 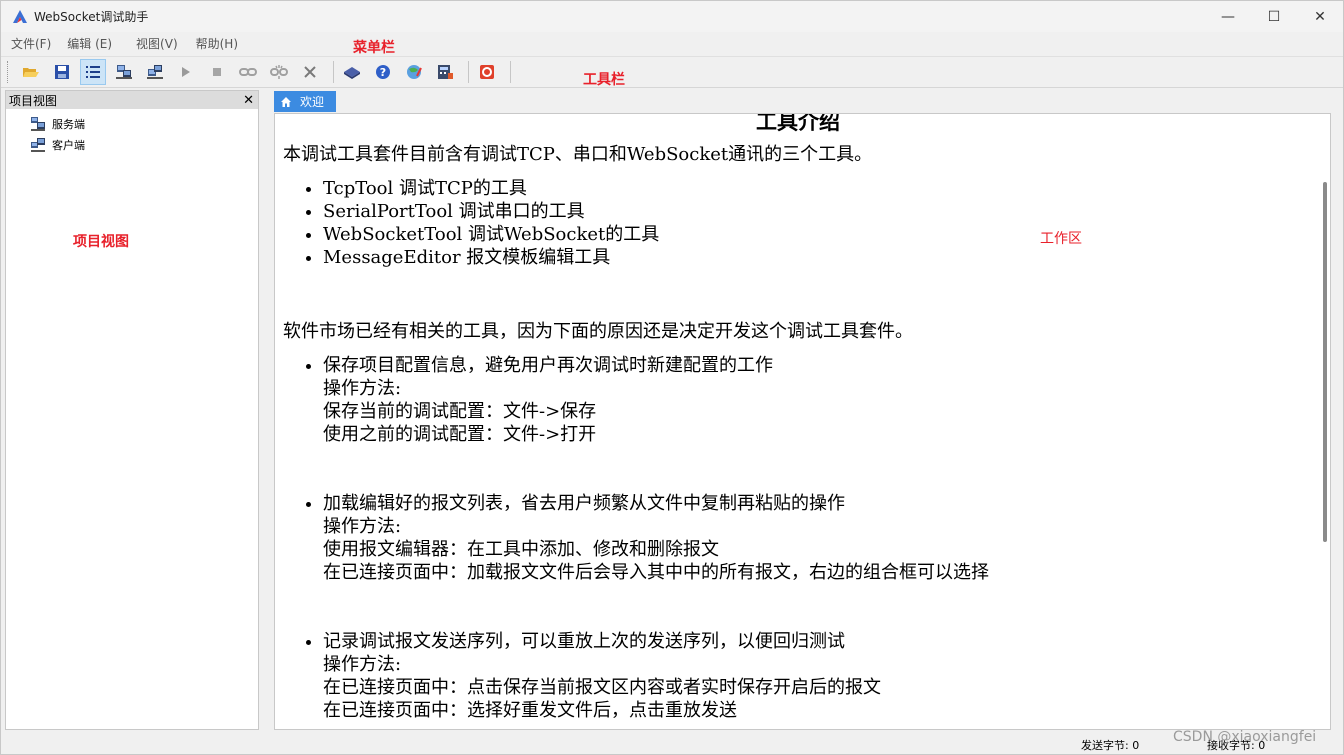 What do you see at coordinates (548, 365) in the screenshot?
I see `feature-title: 保存项目配置信息，避免用户再次调试时新建配置的工作` at bounding box center [548, 365].